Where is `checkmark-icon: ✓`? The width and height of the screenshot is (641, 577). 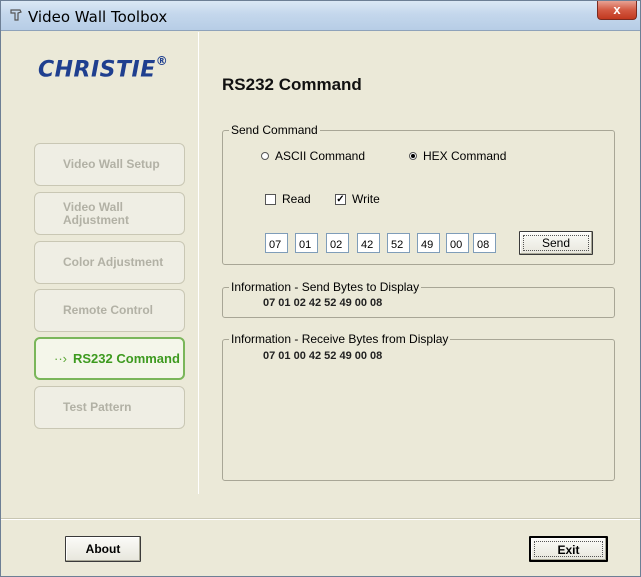 checkmark-icon: ✓ is located at coordinates (340, 199).